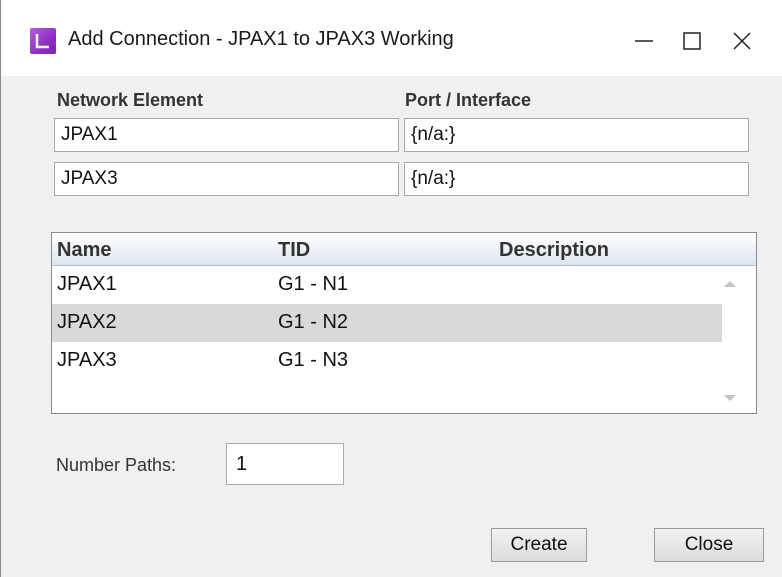 The height and width of the screenshot is (577, 782). I want to click on app-icon, so click(43, 41).